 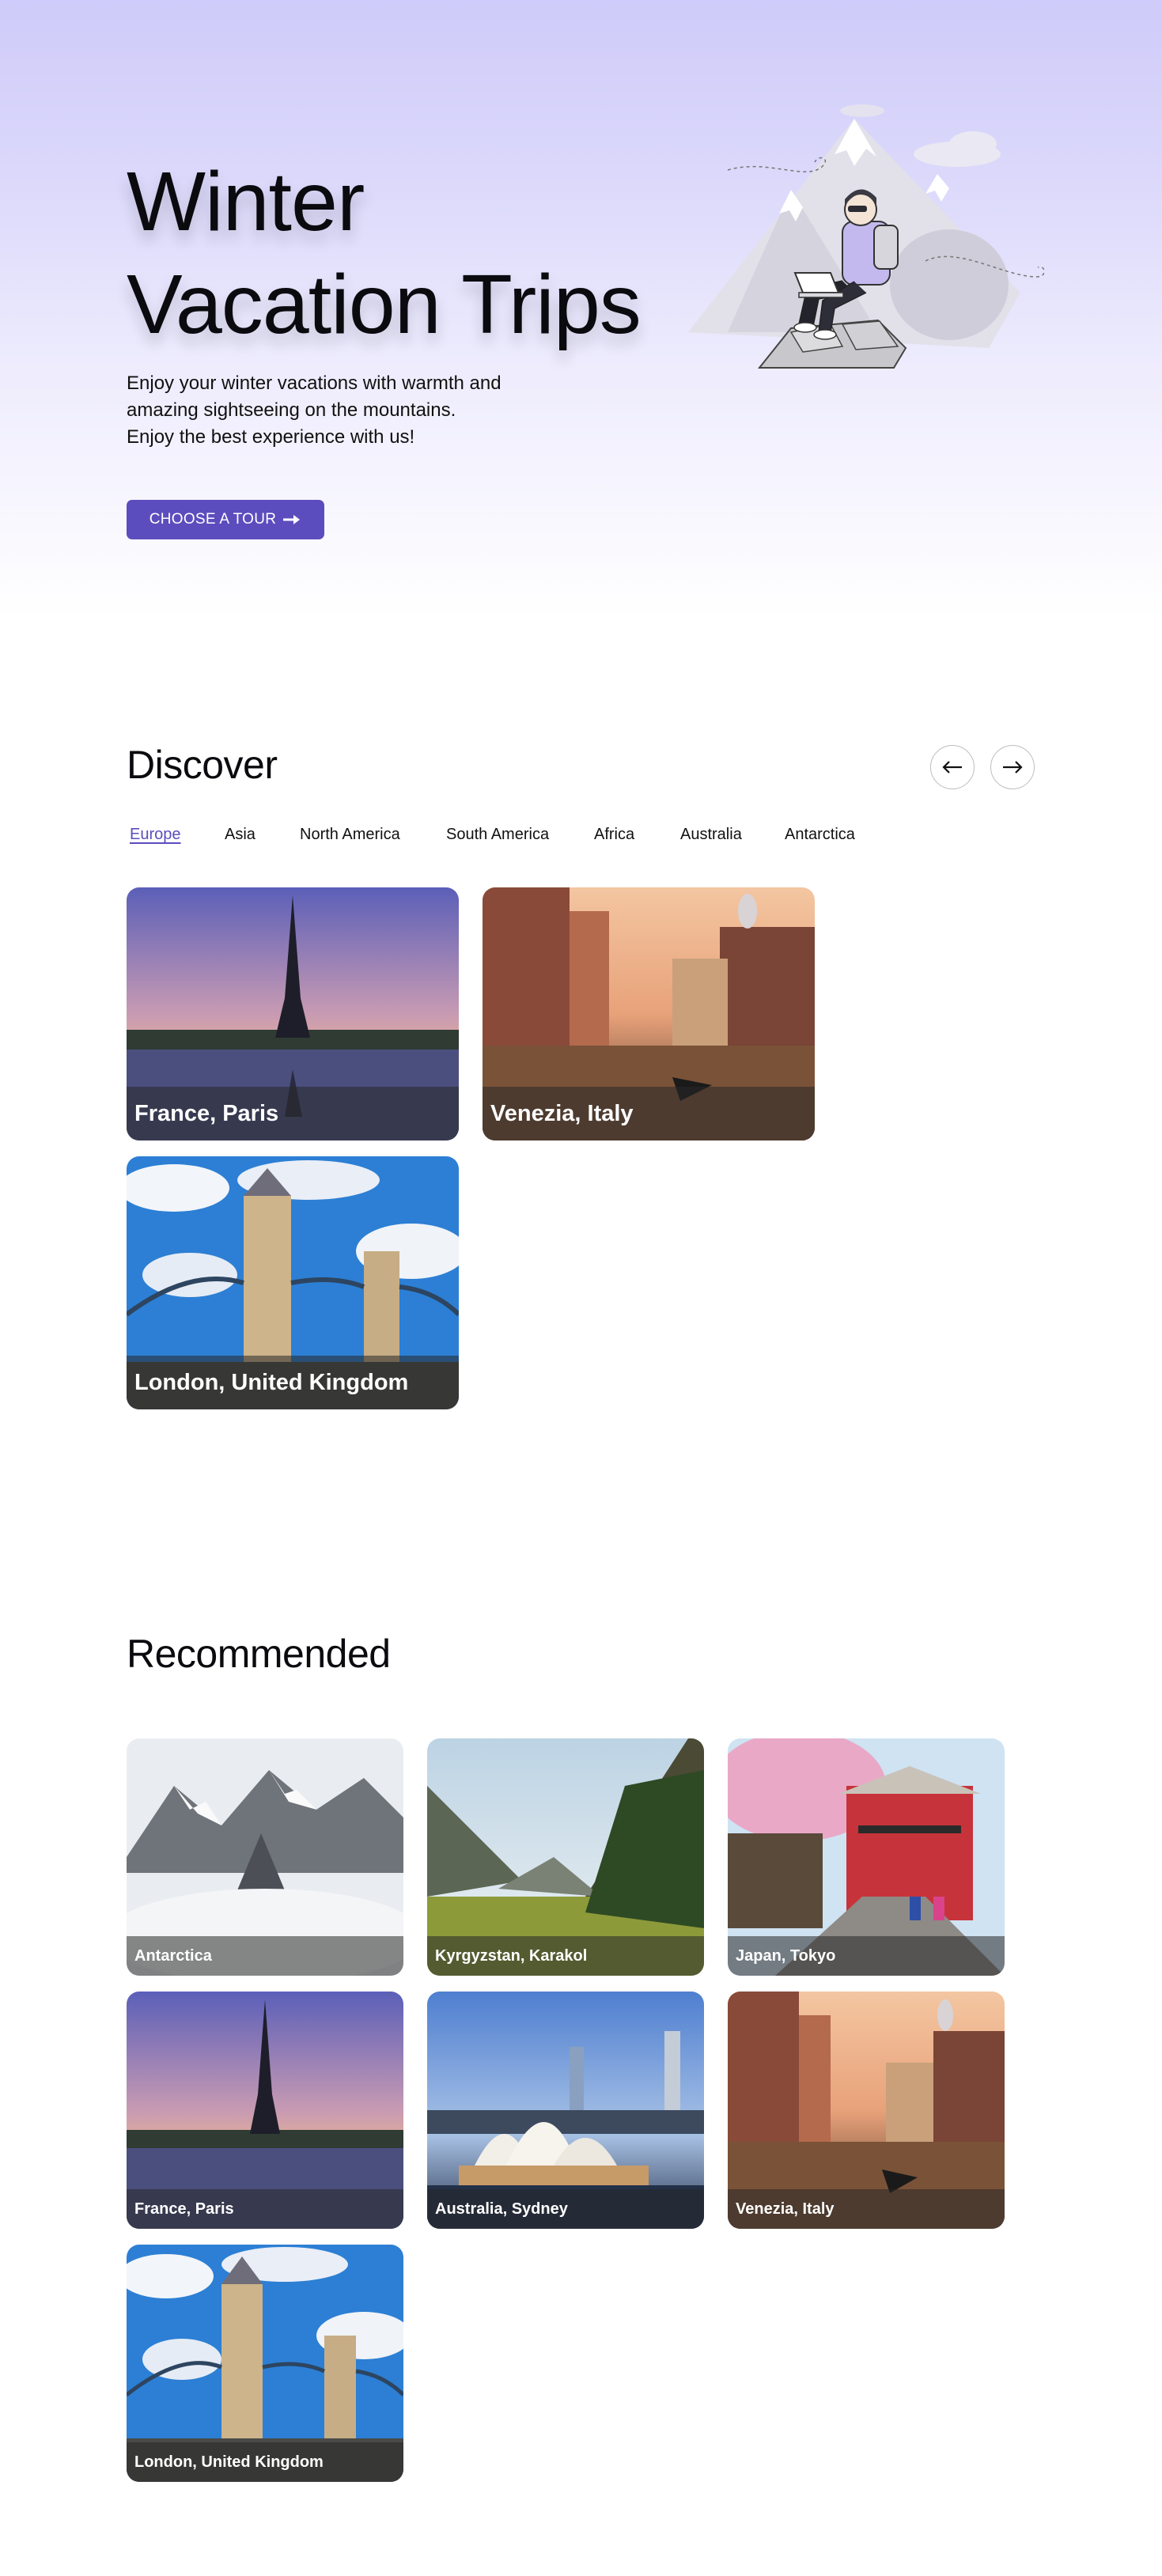 I want to click on recommended-card-caption: Australia, Sydney, so click(x=565, y=2209).